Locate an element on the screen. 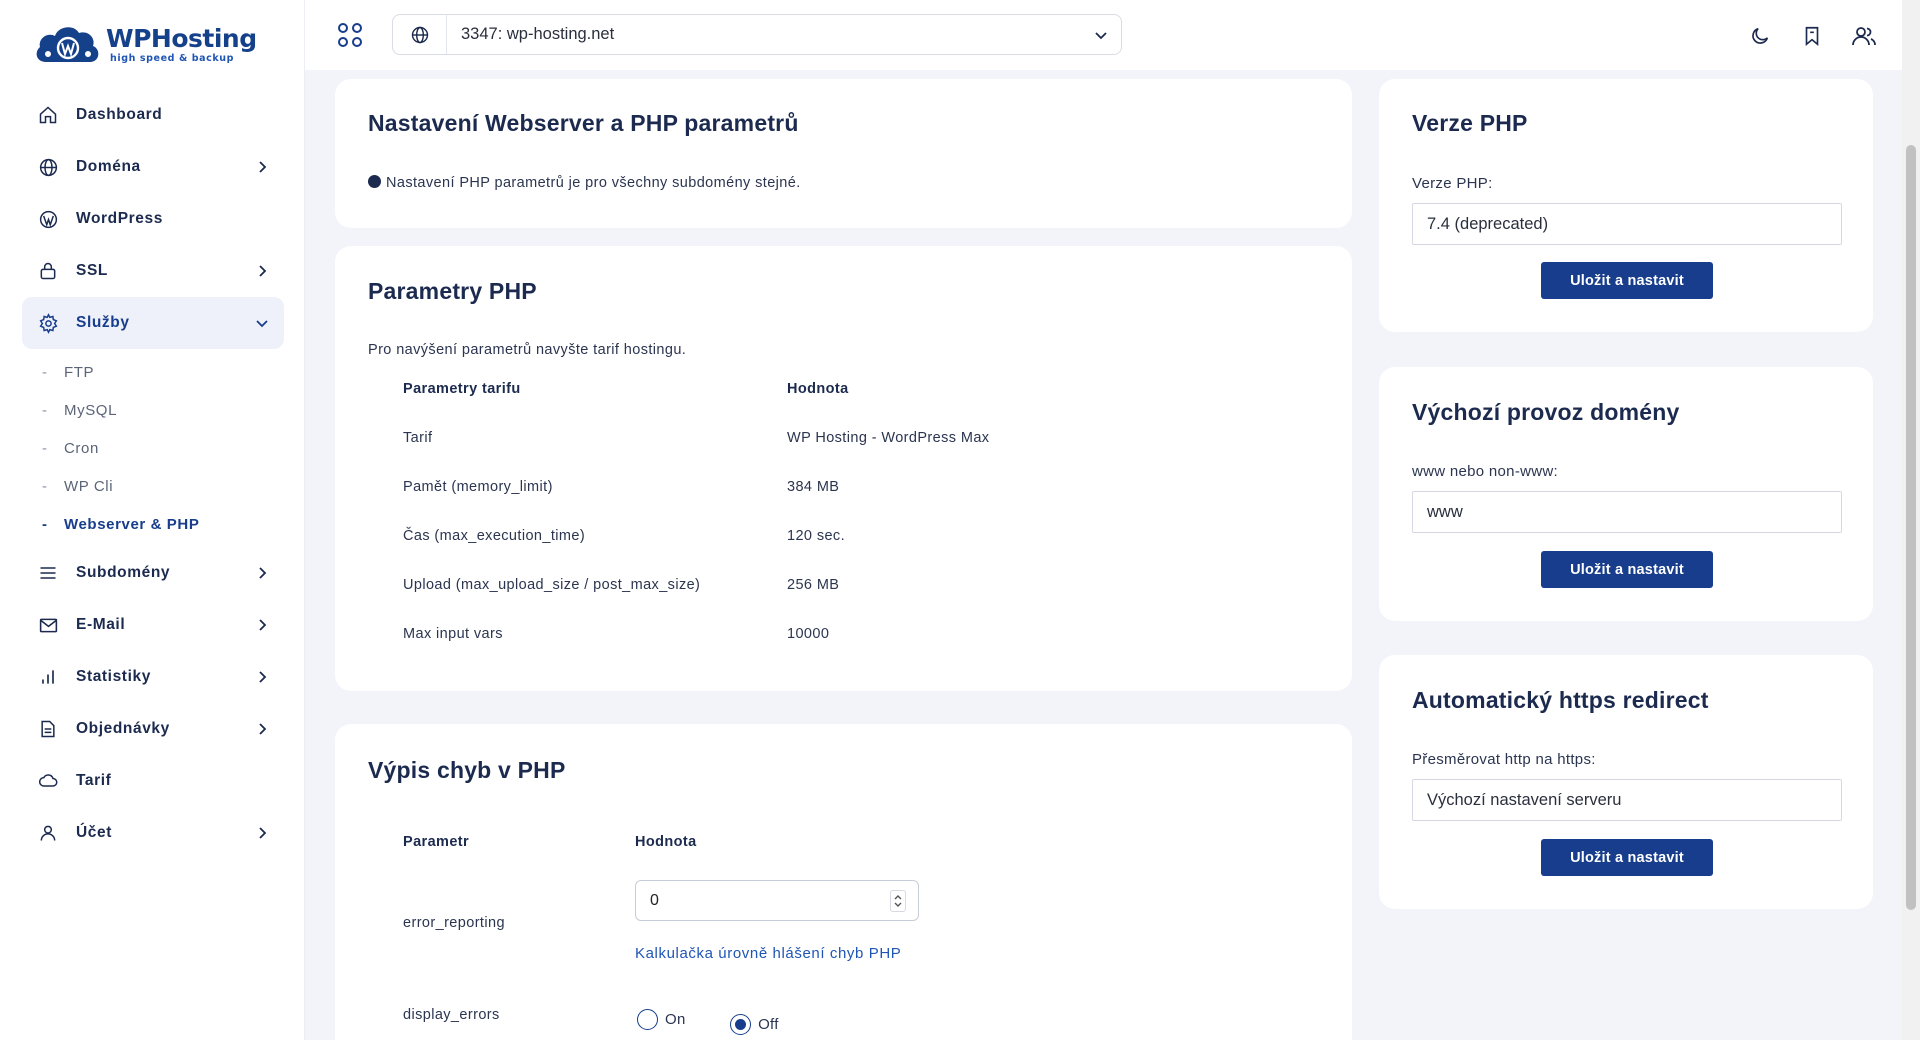  sidebar-item-tarif: Tarif is located at coordinates (153, 781).